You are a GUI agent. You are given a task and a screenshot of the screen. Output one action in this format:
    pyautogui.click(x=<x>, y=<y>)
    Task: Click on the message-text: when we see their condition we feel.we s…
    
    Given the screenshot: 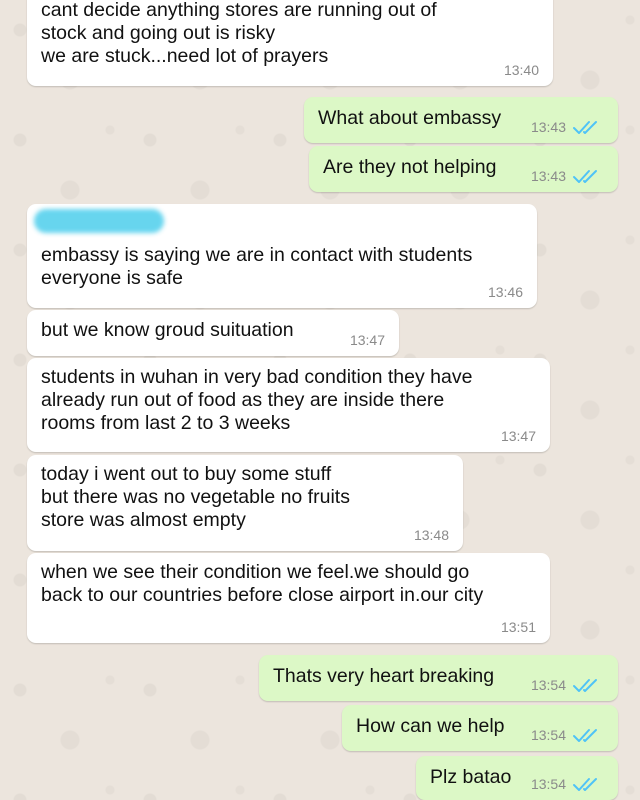 What is the action you would take?
    pyautogui.click(x=262, y=583)
    